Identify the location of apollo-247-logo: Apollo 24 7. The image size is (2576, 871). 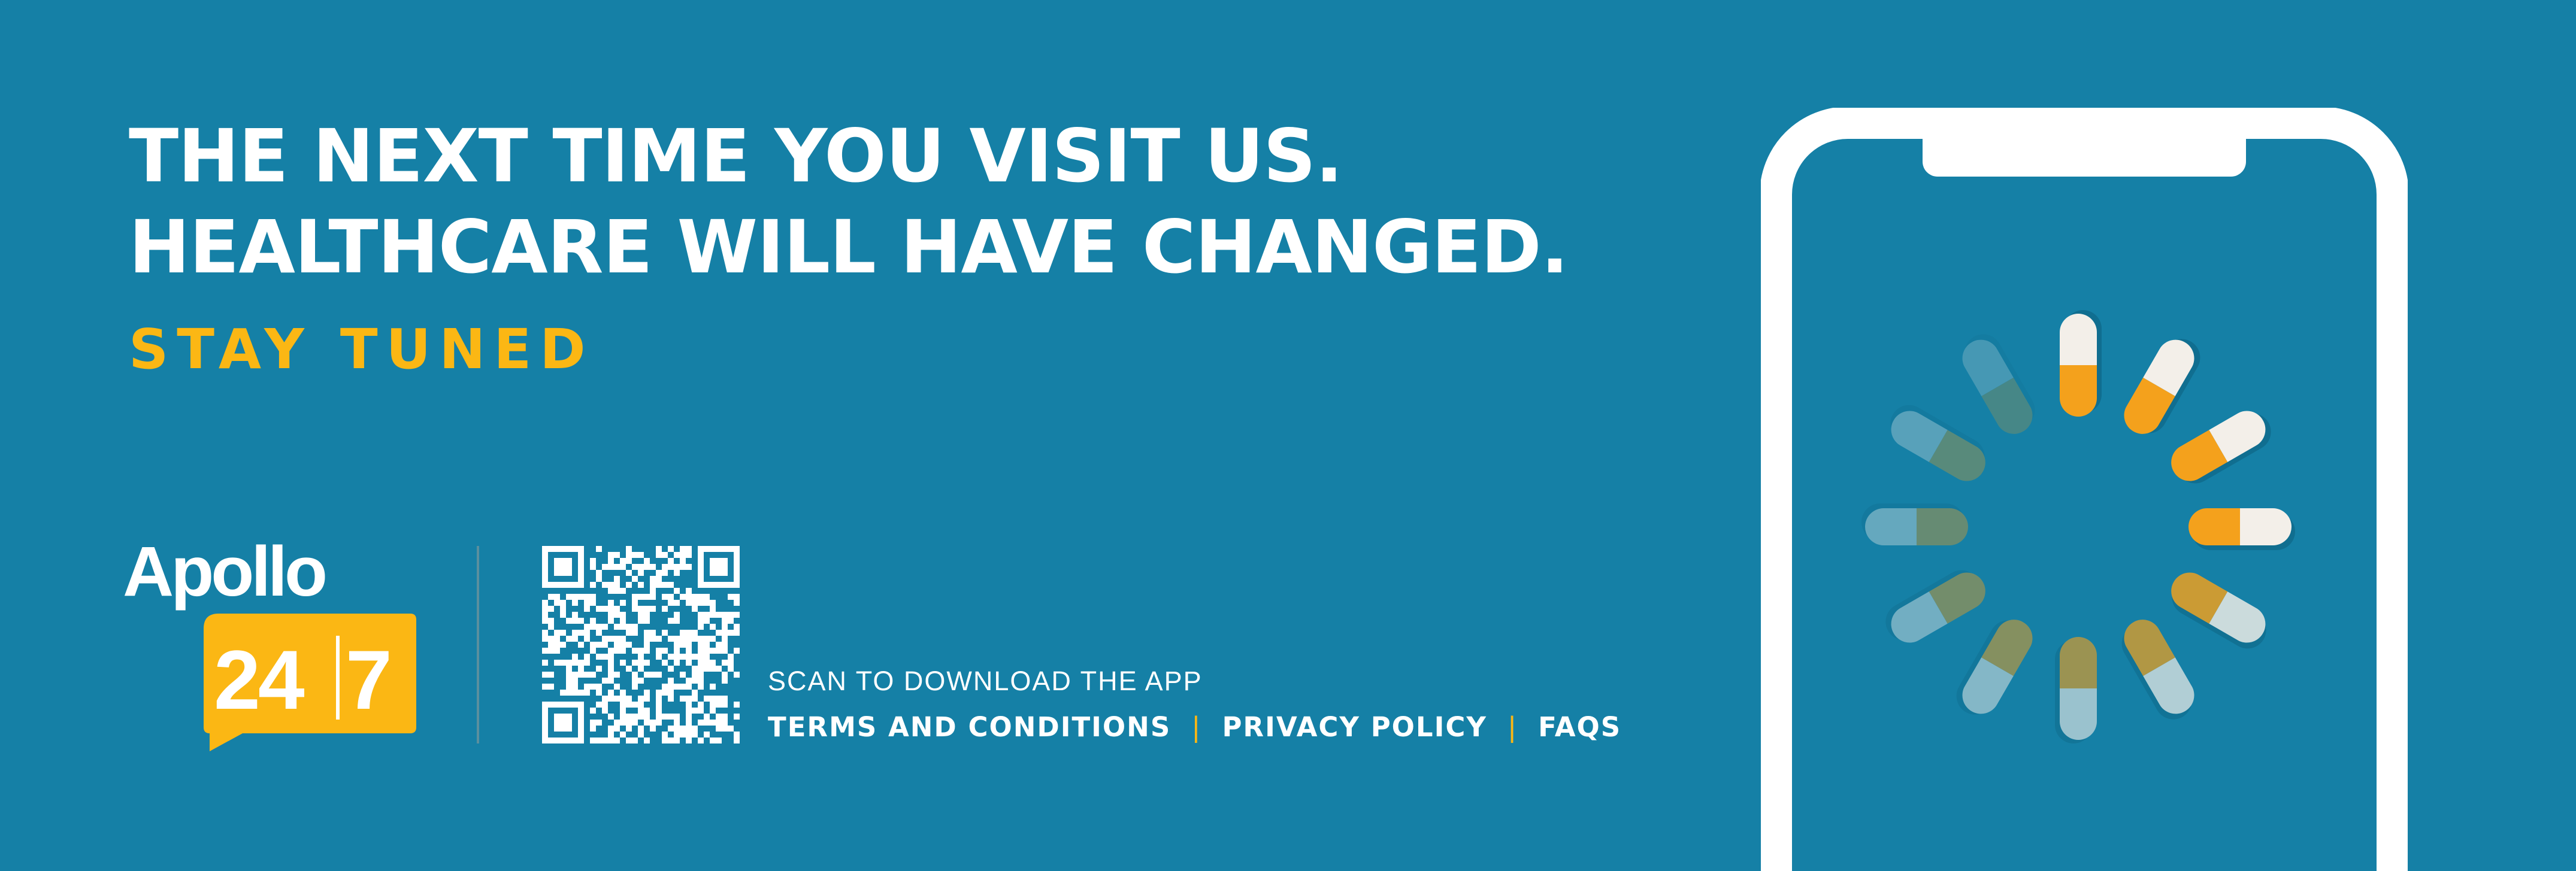
(269, 642).